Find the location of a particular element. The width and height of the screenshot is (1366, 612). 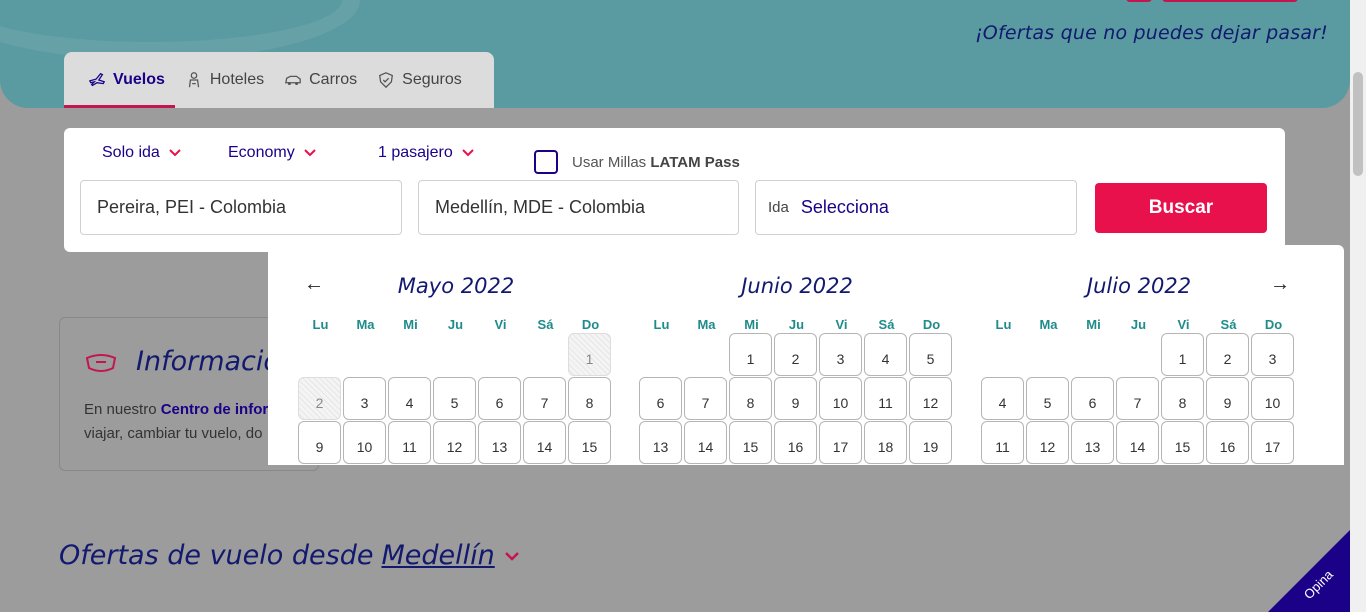

destination-field: Medellín, MDE - Colombia is located at coordinates (578, 207).